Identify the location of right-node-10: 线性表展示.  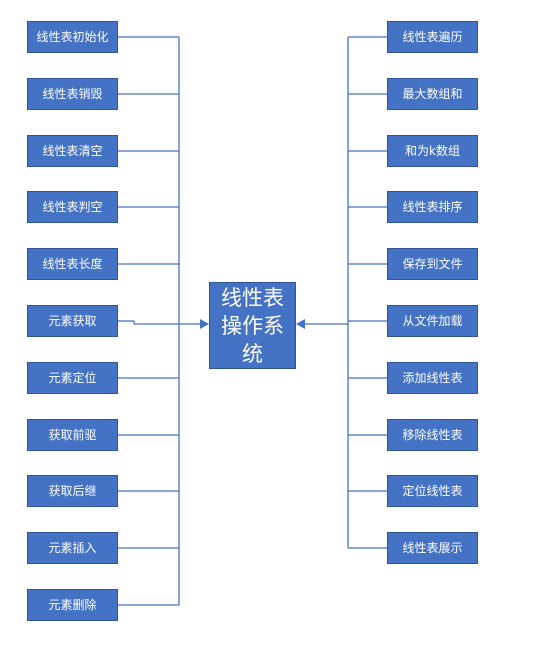
(432, 548).